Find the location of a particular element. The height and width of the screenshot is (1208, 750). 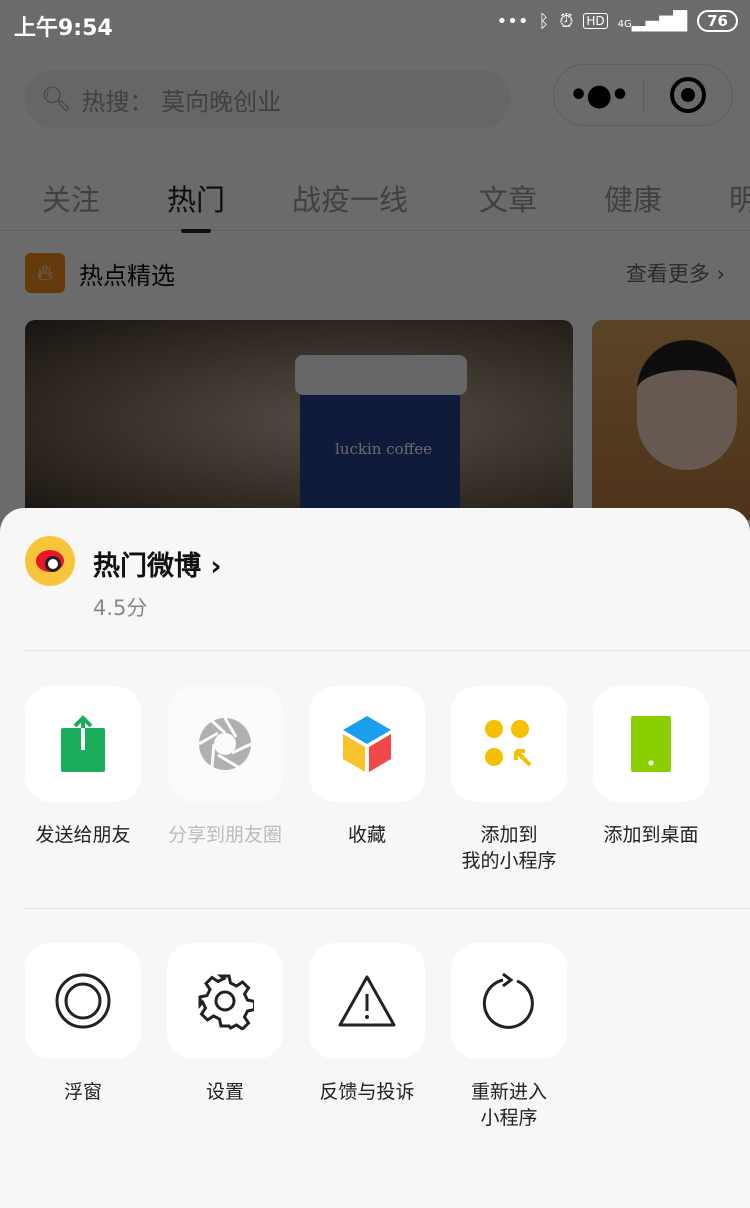

reload-icon is located at coordinates (508, 1000).